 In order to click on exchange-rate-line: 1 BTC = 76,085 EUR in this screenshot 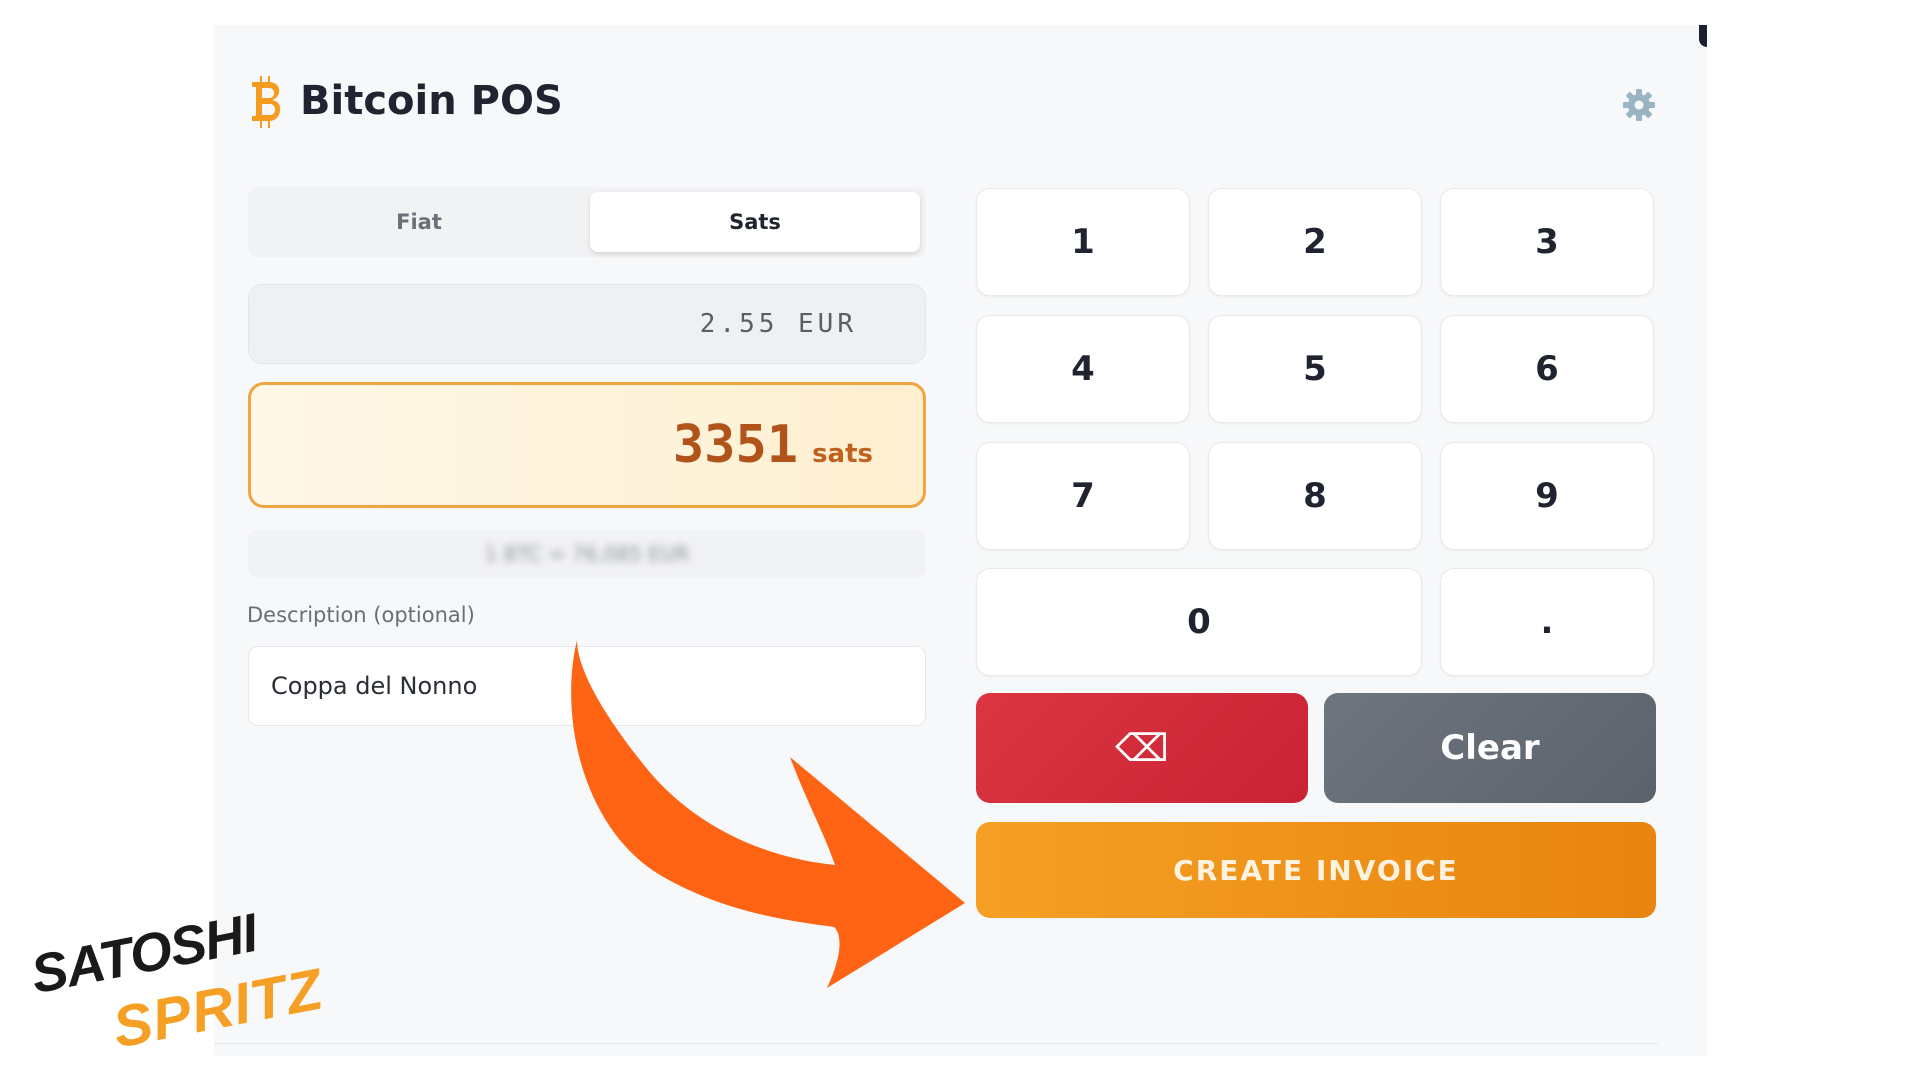, I will do `click(587, 554)`.